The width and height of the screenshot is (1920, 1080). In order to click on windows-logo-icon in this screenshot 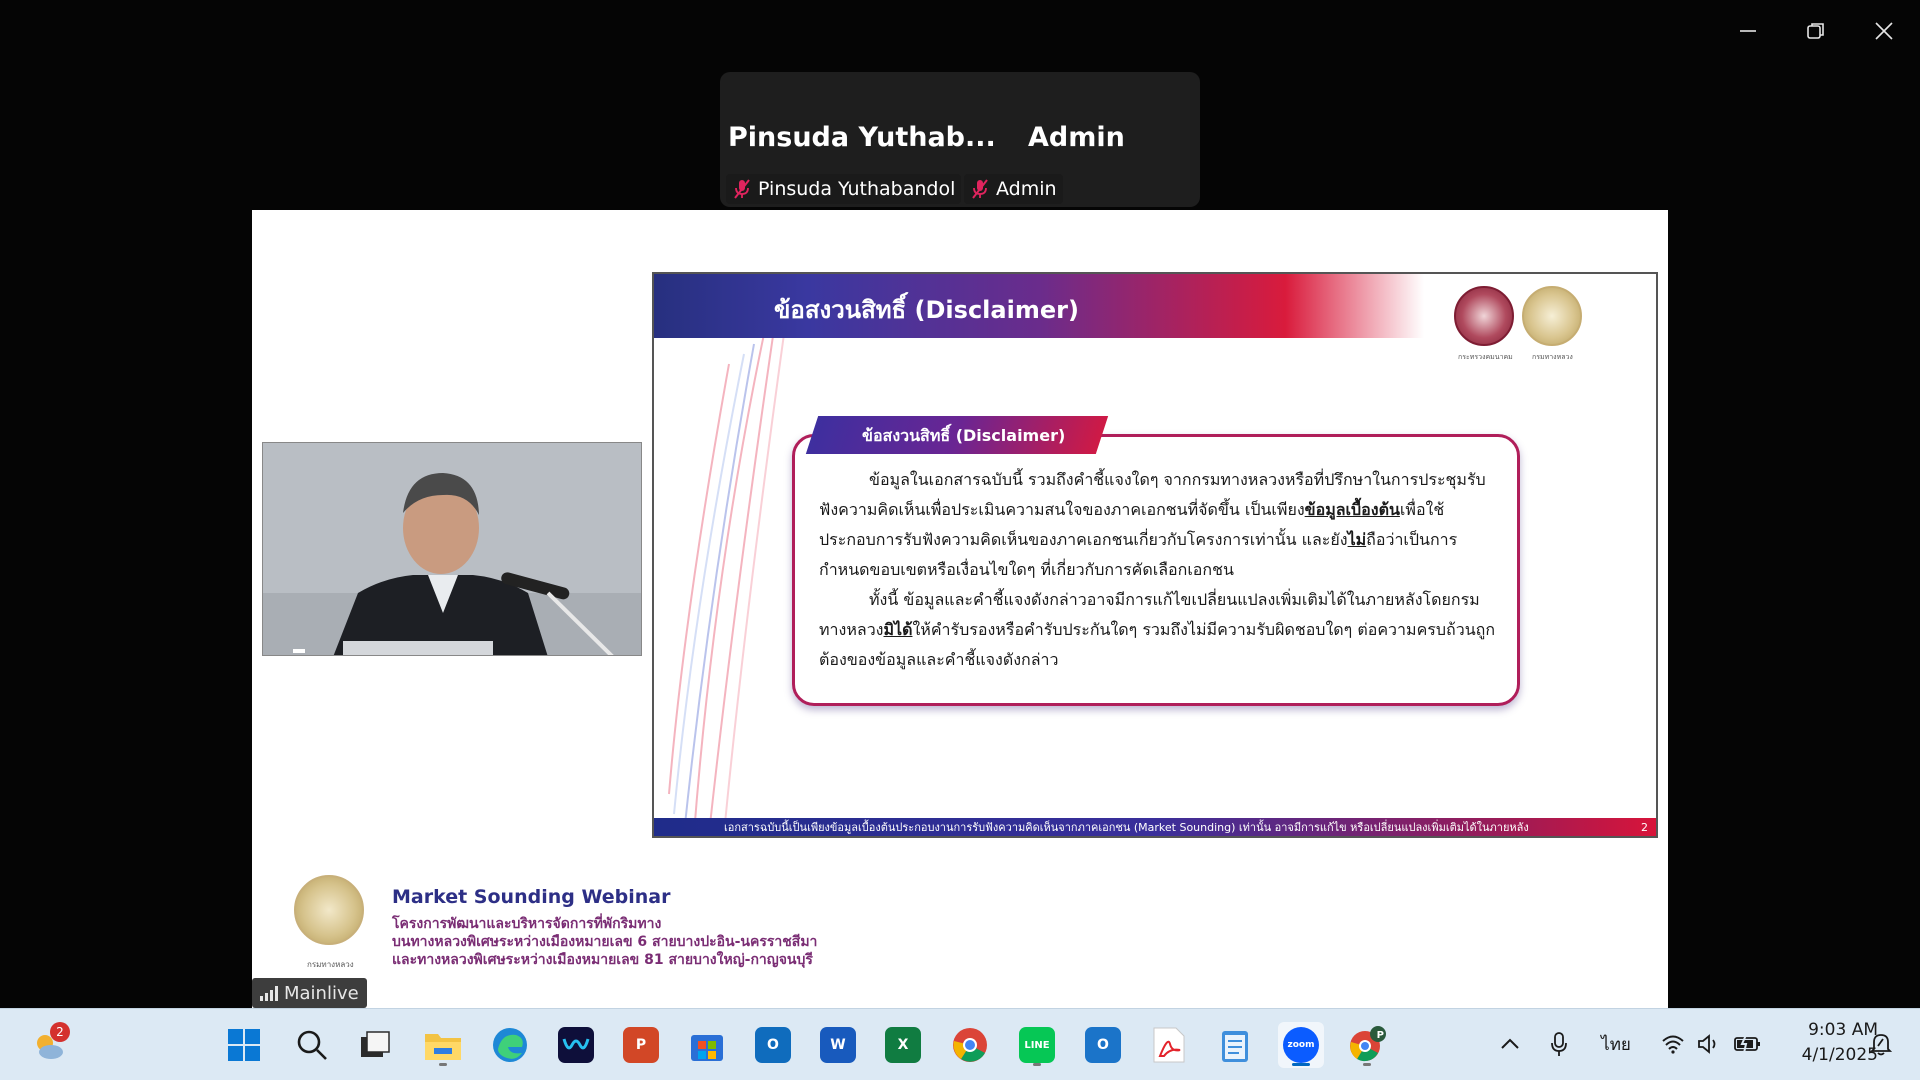, I will do `click(244, 1045)`.